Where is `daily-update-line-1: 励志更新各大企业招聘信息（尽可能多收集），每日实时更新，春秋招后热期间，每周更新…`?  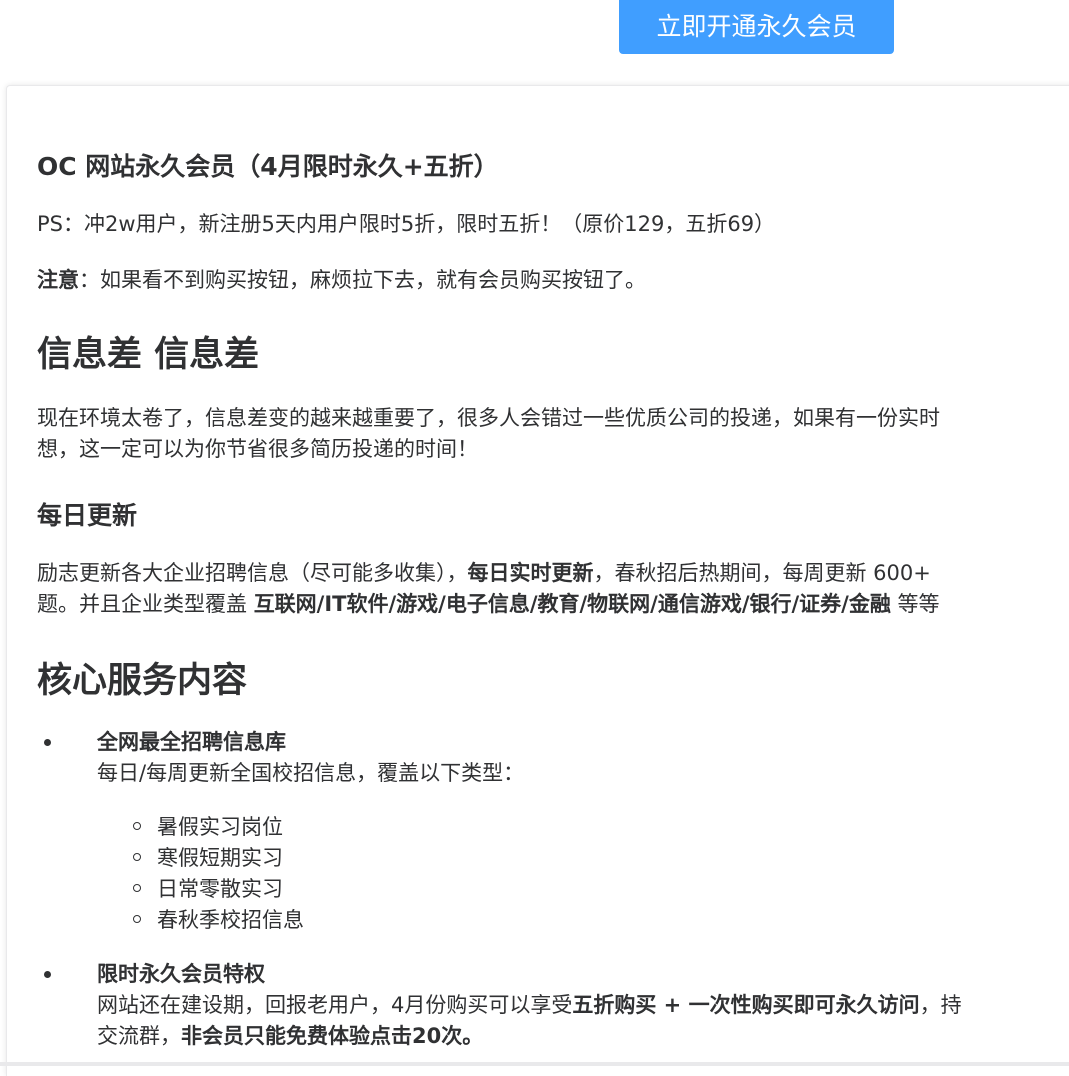 daily-update-line-1: 励志更新各大企业招聘信息（尽可能多收集），每日实时更新，春秋招后热期间，每周更新… is located at coordinates (484, 573).